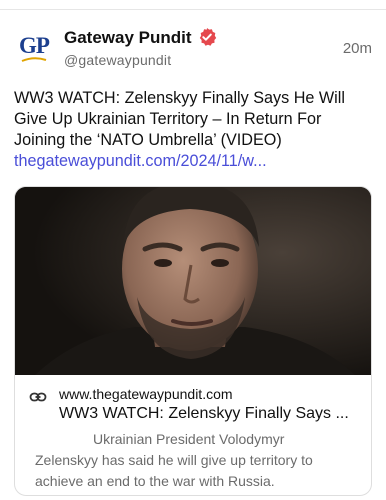 This screenshot has width=386, height=500. I want to click on post-timestamp: 20m, so click(357, 48).